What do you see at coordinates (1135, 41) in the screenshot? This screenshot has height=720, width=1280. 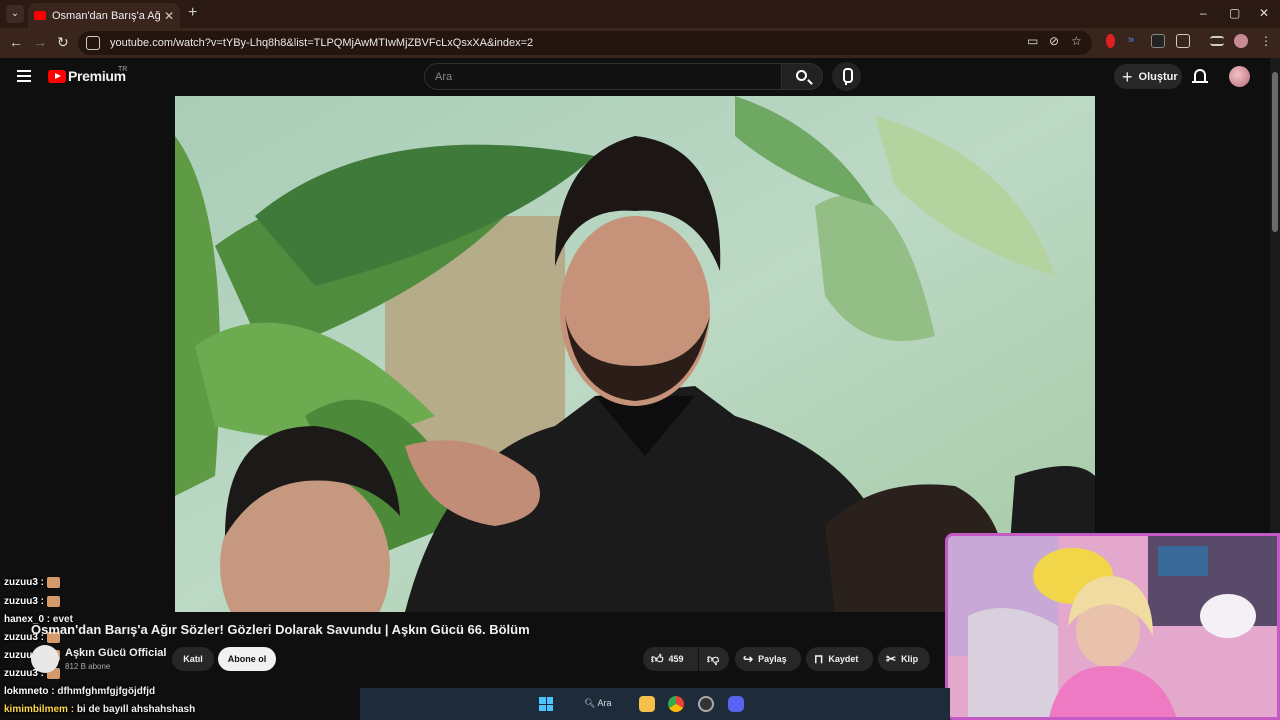 I see `extension-audio-icon: »` at bounding box center [1135, 41].